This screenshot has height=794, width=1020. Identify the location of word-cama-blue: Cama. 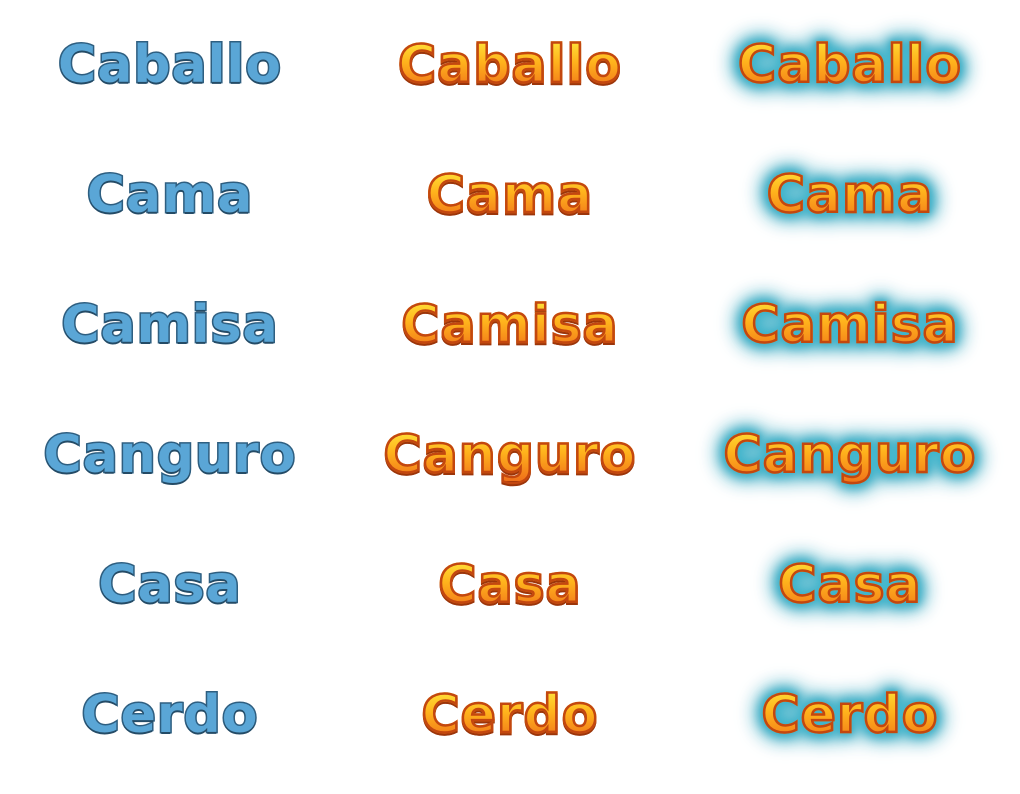
(169, 195).